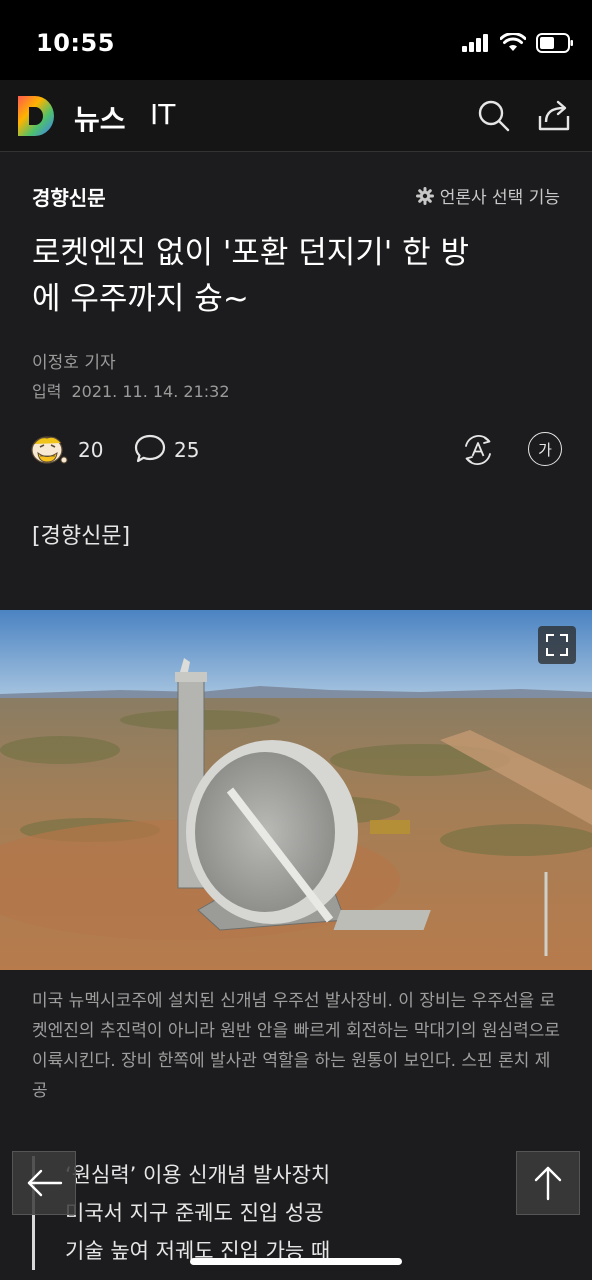  Describe the element at coordinates (194, 1213) in the screenshot. I see `summary-line: 미국서 지구 준궤도 진입 성공` at that location.